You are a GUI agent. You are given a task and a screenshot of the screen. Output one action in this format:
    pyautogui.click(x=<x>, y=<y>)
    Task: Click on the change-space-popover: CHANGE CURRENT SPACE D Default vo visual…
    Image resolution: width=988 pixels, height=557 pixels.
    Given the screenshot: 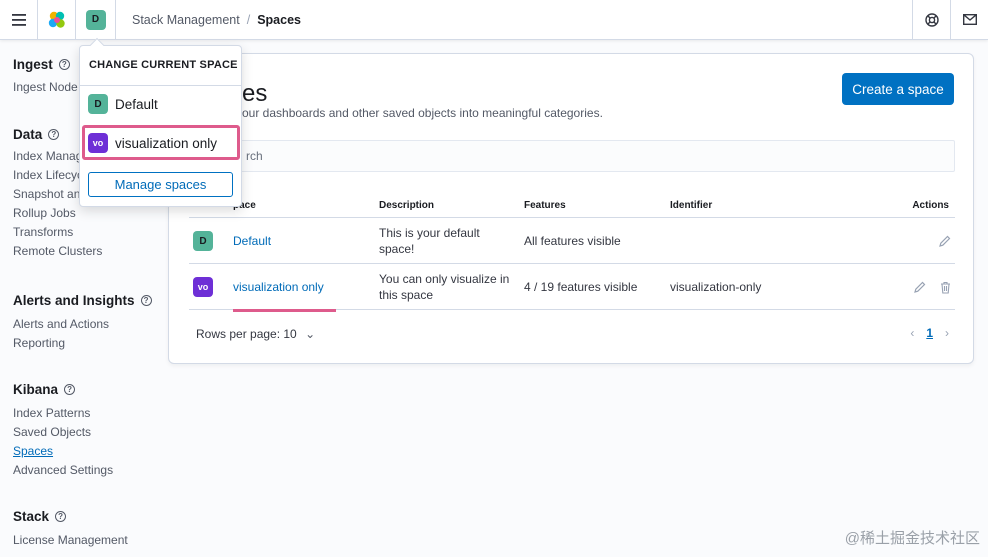 What is the action you would take?
    pyautogui.click(x=160, y=122)
    